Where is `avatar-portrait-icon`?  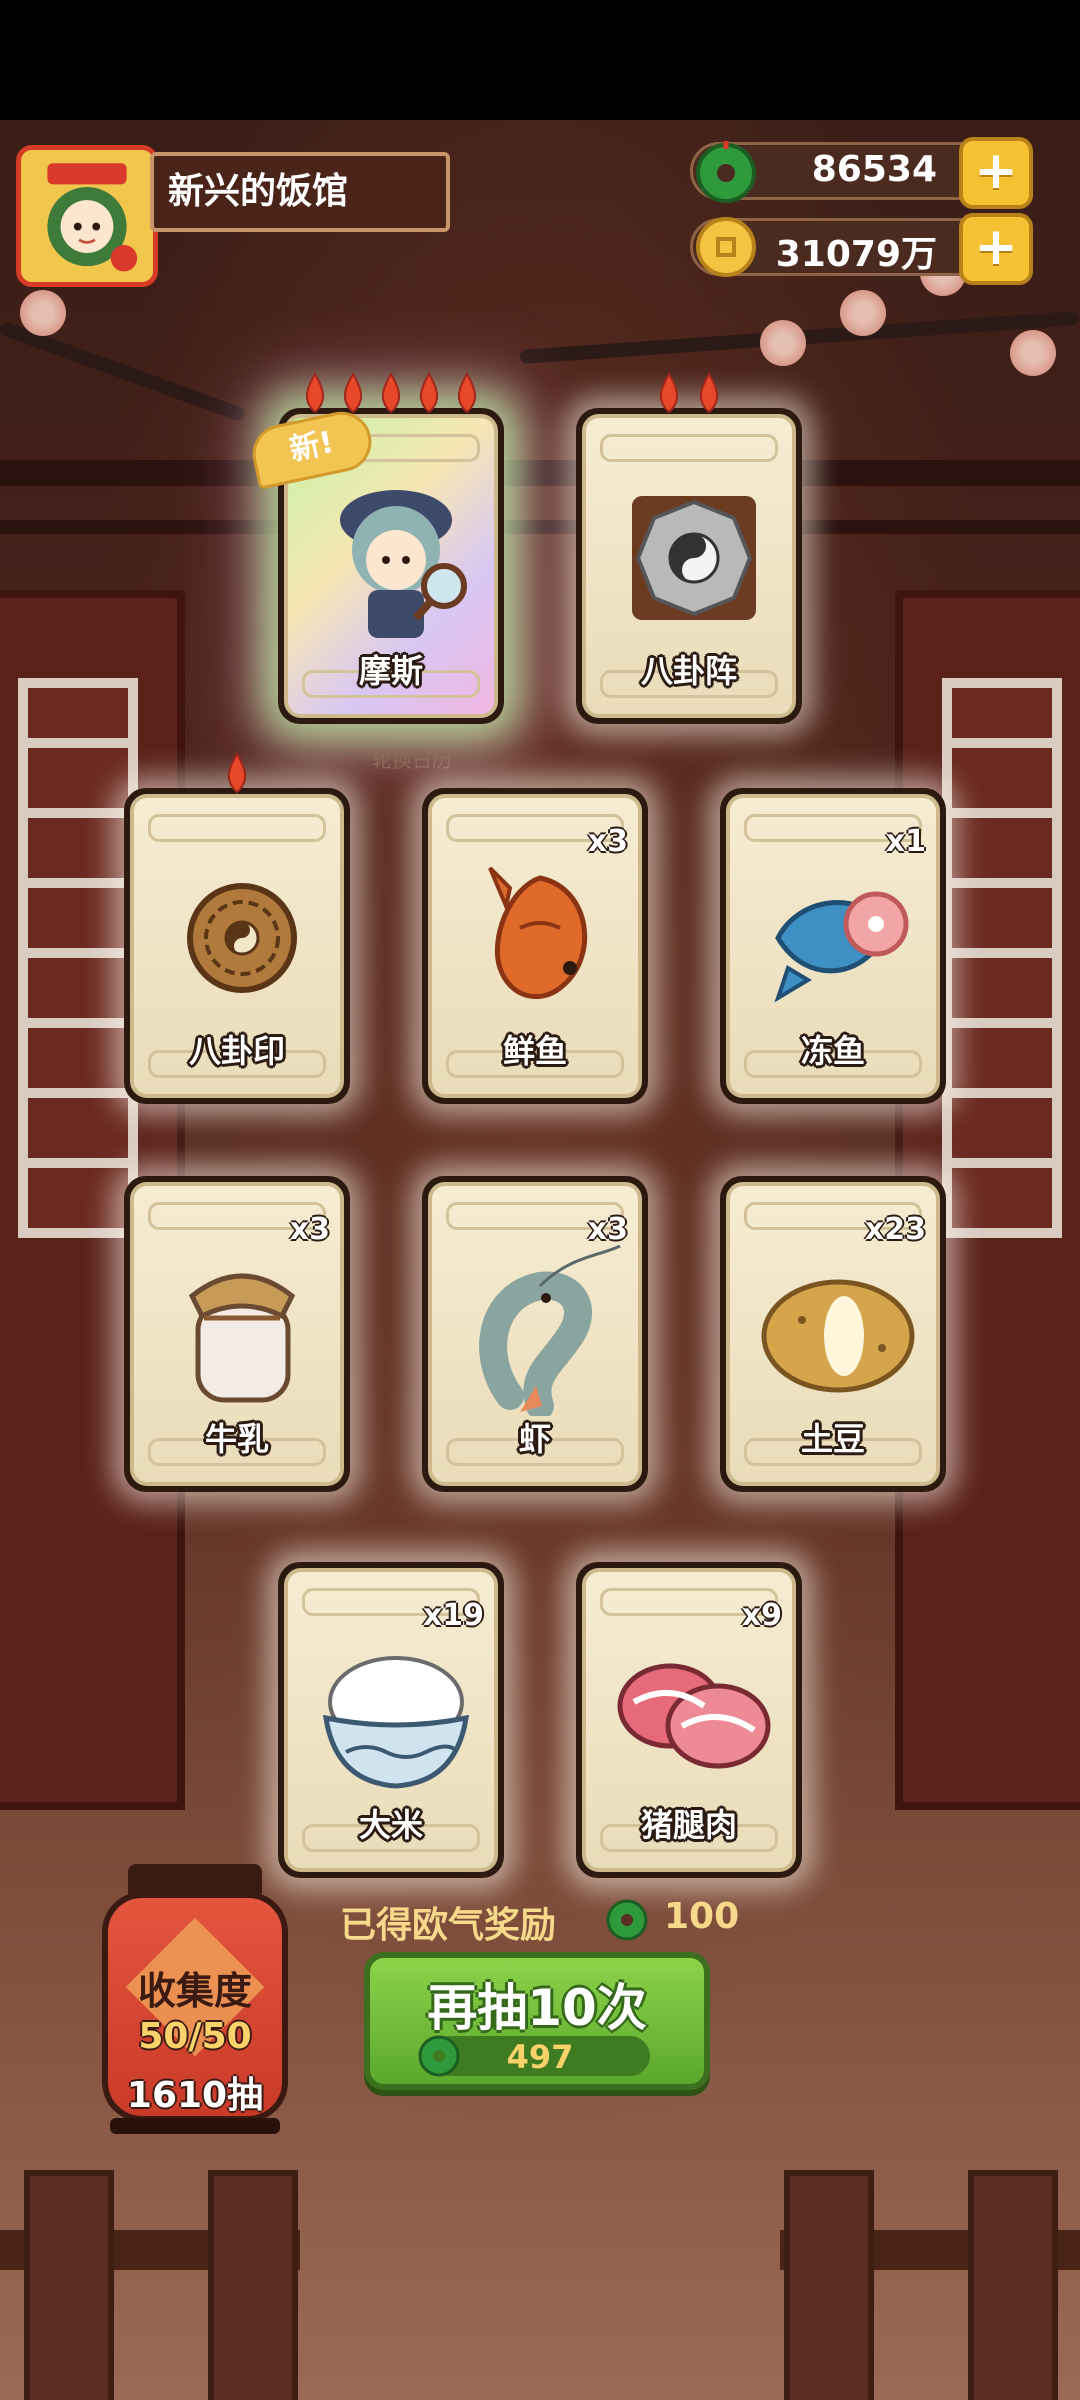 avatar-portrait-icon is located at coordinates (87, 216).